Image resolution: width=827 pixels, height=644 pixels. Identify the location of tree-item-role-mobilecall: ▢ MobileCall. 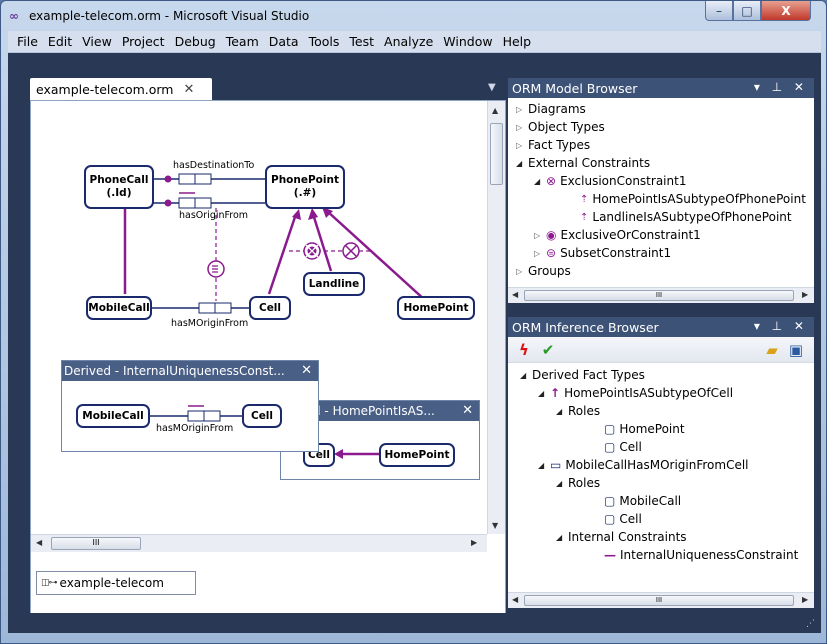
(642, 501).